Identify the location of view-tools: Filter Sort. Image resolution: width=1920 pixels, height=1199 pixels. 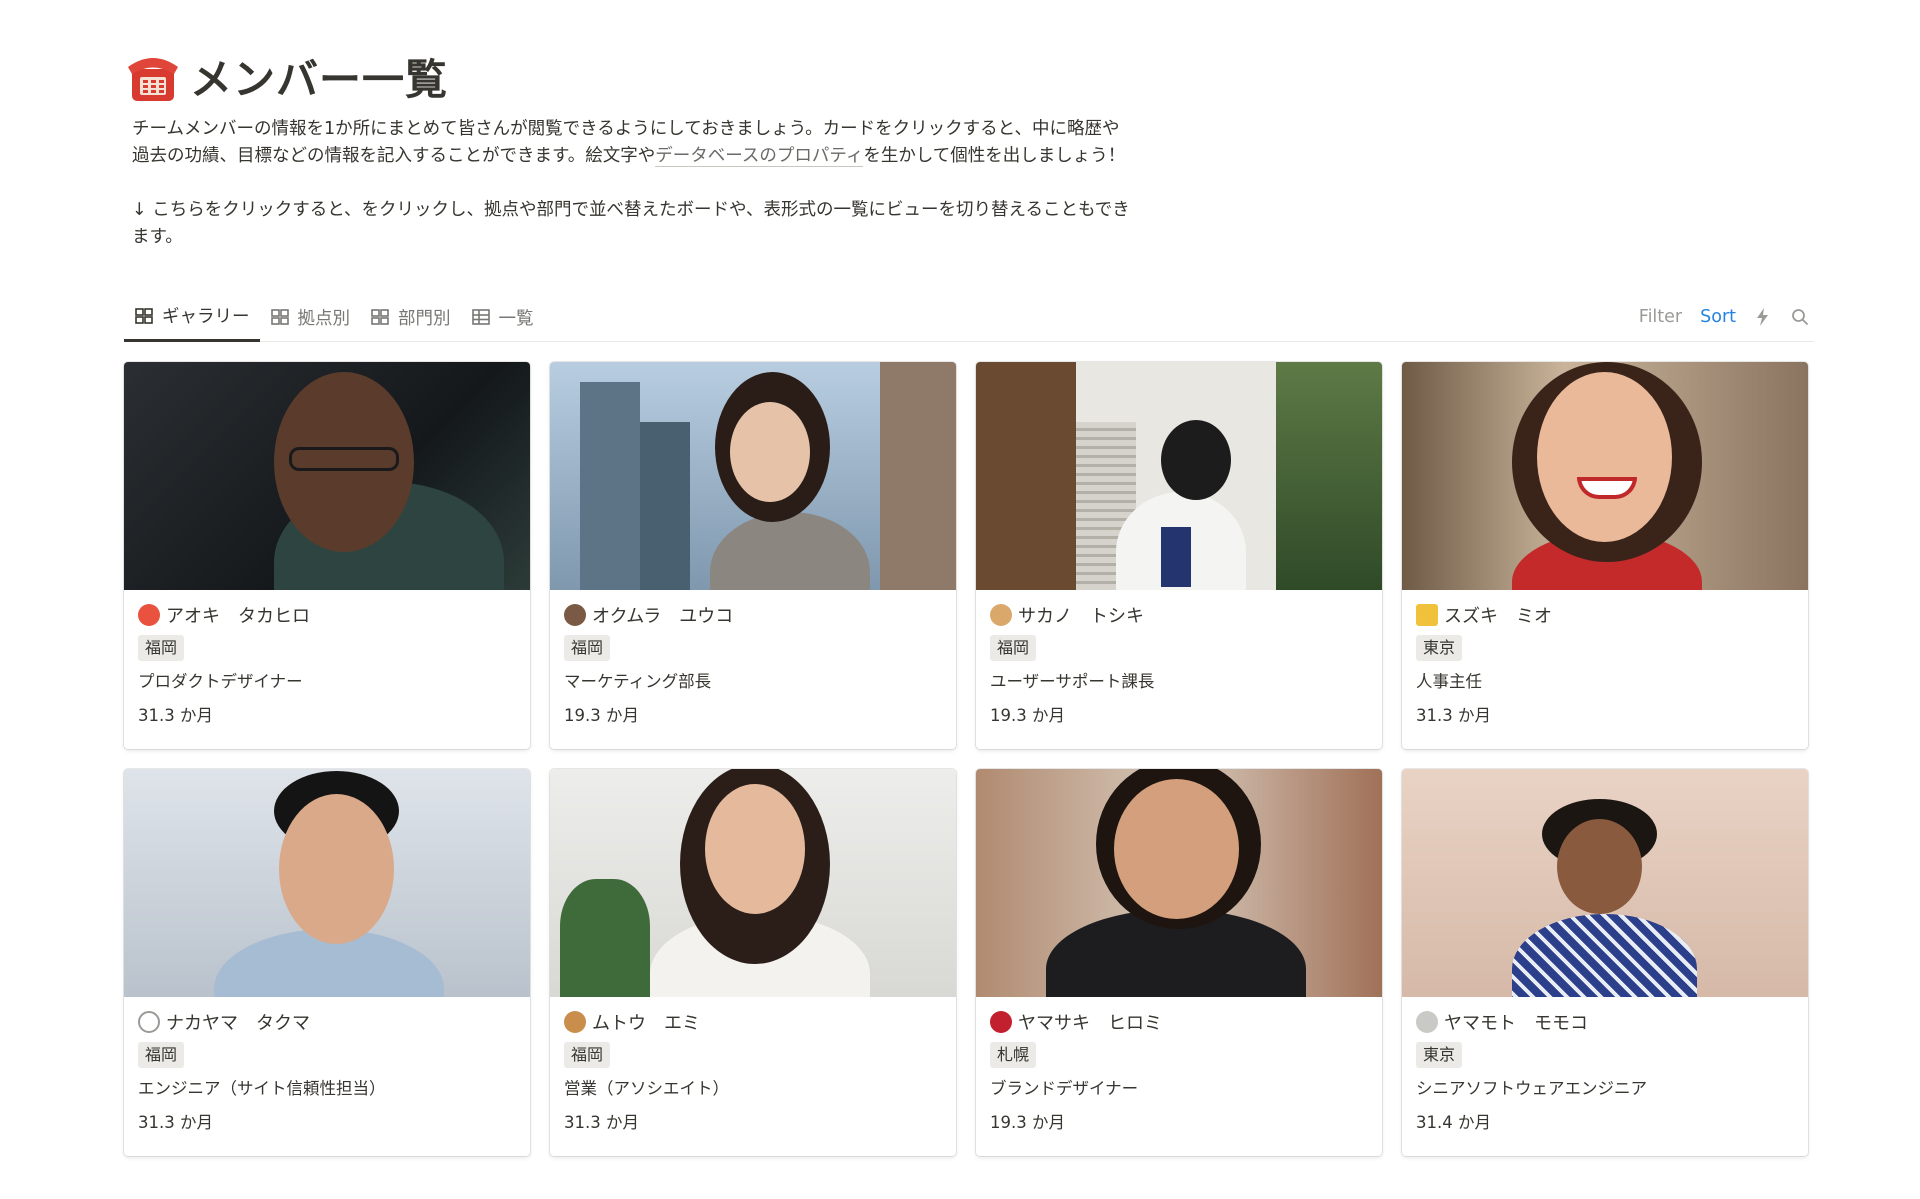
(1726, 317).